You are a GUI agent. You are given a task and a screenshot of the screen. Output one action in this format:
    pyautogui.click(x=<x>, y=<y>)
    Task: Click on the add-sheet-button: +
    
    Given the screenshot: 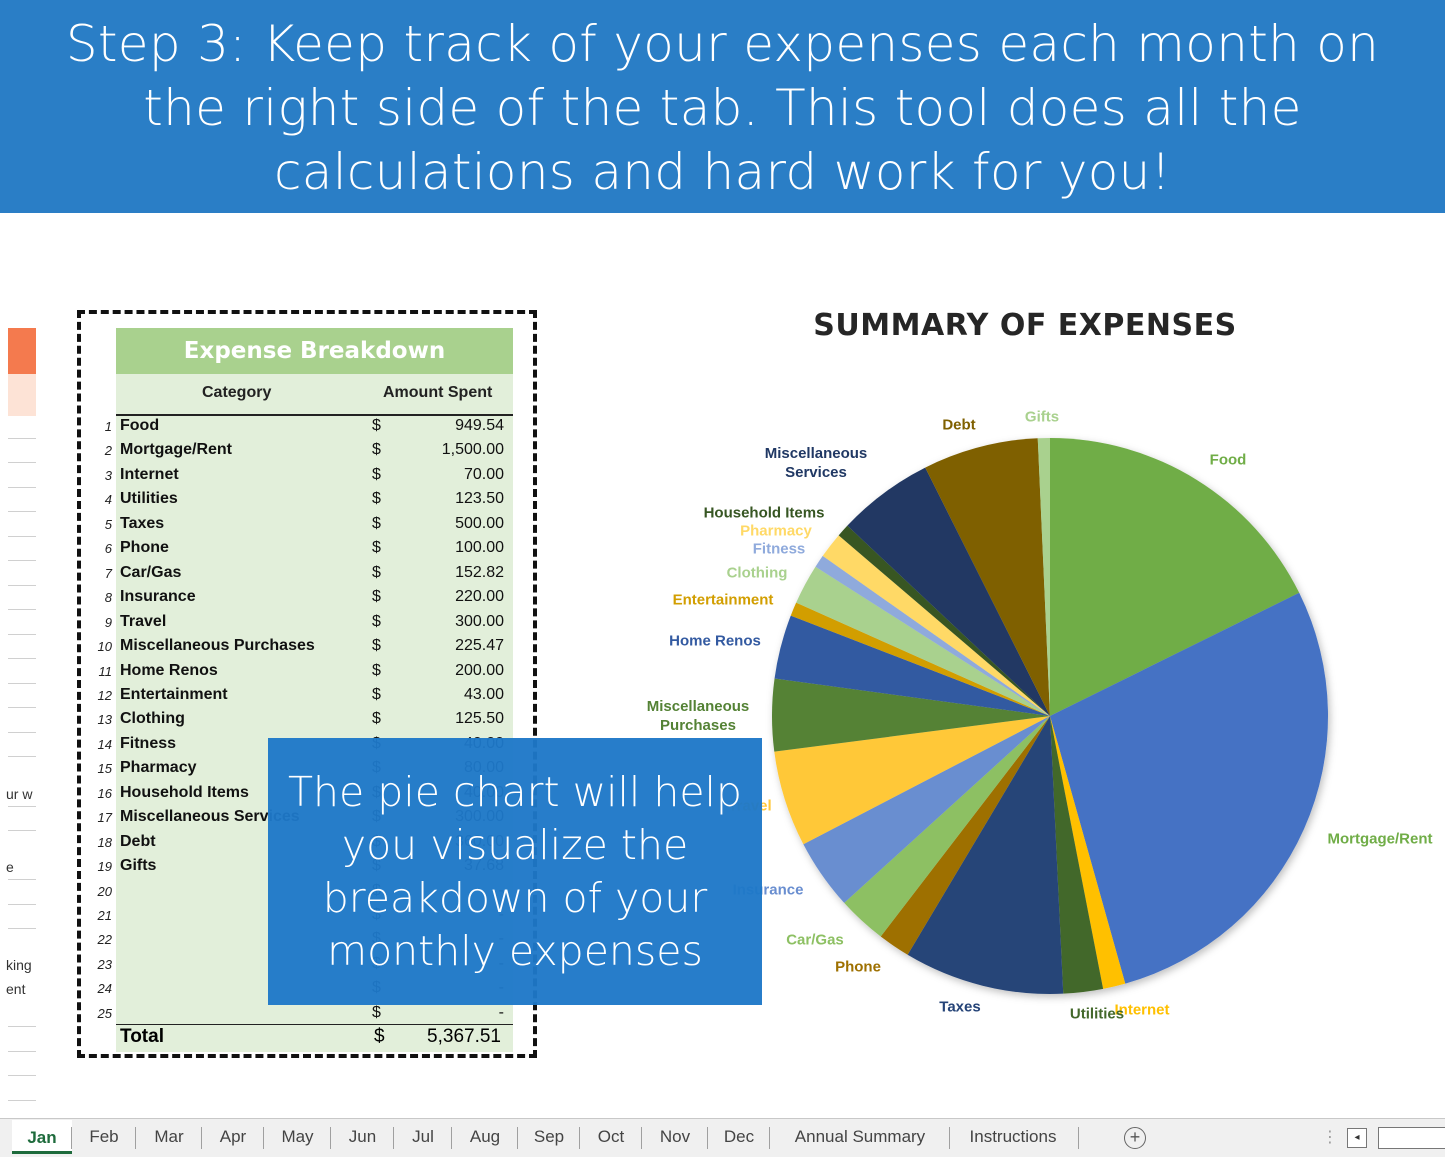 What is the action you would take?
    pyautogui.click(x=1135, y=1138)
    